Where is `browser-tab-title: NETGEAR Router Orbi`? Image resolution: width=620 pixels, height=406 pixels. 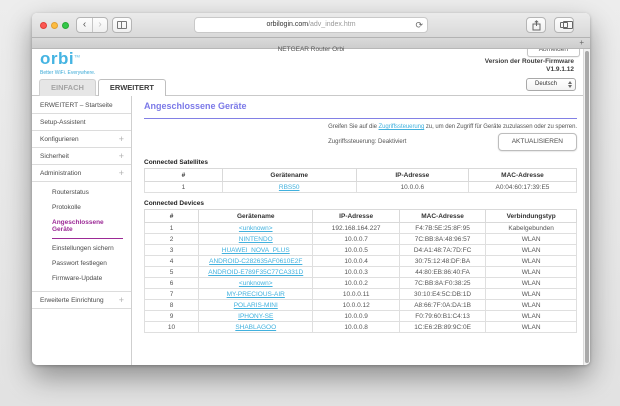 browser-tab-title: NETGEAR Router Orbi is located at coordinates (311, 49).